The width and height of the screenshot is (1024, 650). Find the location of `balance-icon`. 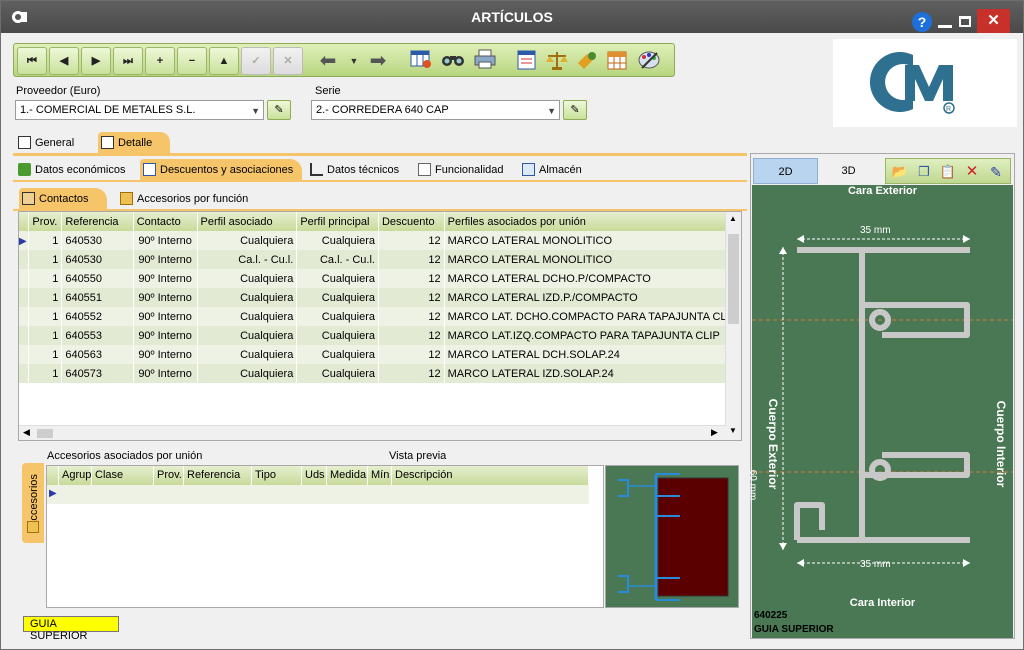

balance-icon is located at coordinates (557, 61).